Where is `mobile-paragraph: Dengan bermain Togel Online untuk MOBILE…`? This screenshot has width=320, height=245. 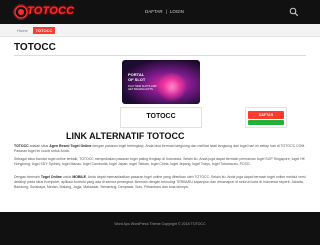
mobile-paragraph: Dengan bermain Togel Online untuk MOBILE… is located at coordinates (160, 183).